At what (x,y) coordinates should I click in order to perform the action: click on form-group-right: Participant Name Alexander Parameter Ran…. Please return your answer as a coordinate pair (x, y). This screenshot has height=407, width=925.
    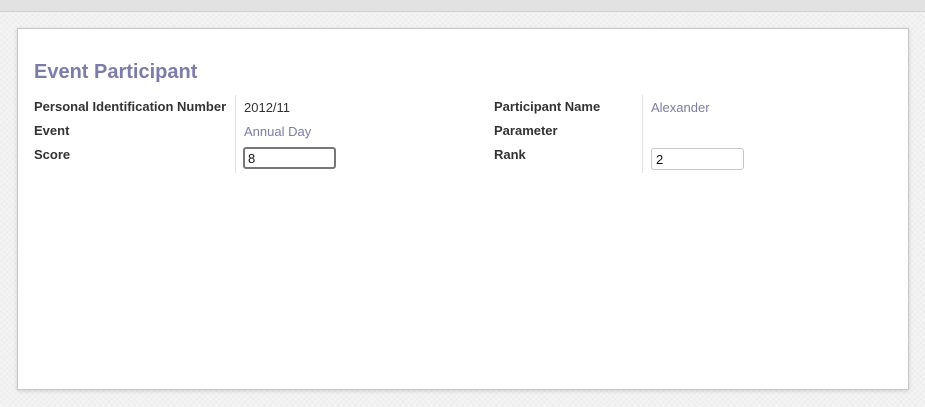
    Looking at the image, I should click on (694, 134).